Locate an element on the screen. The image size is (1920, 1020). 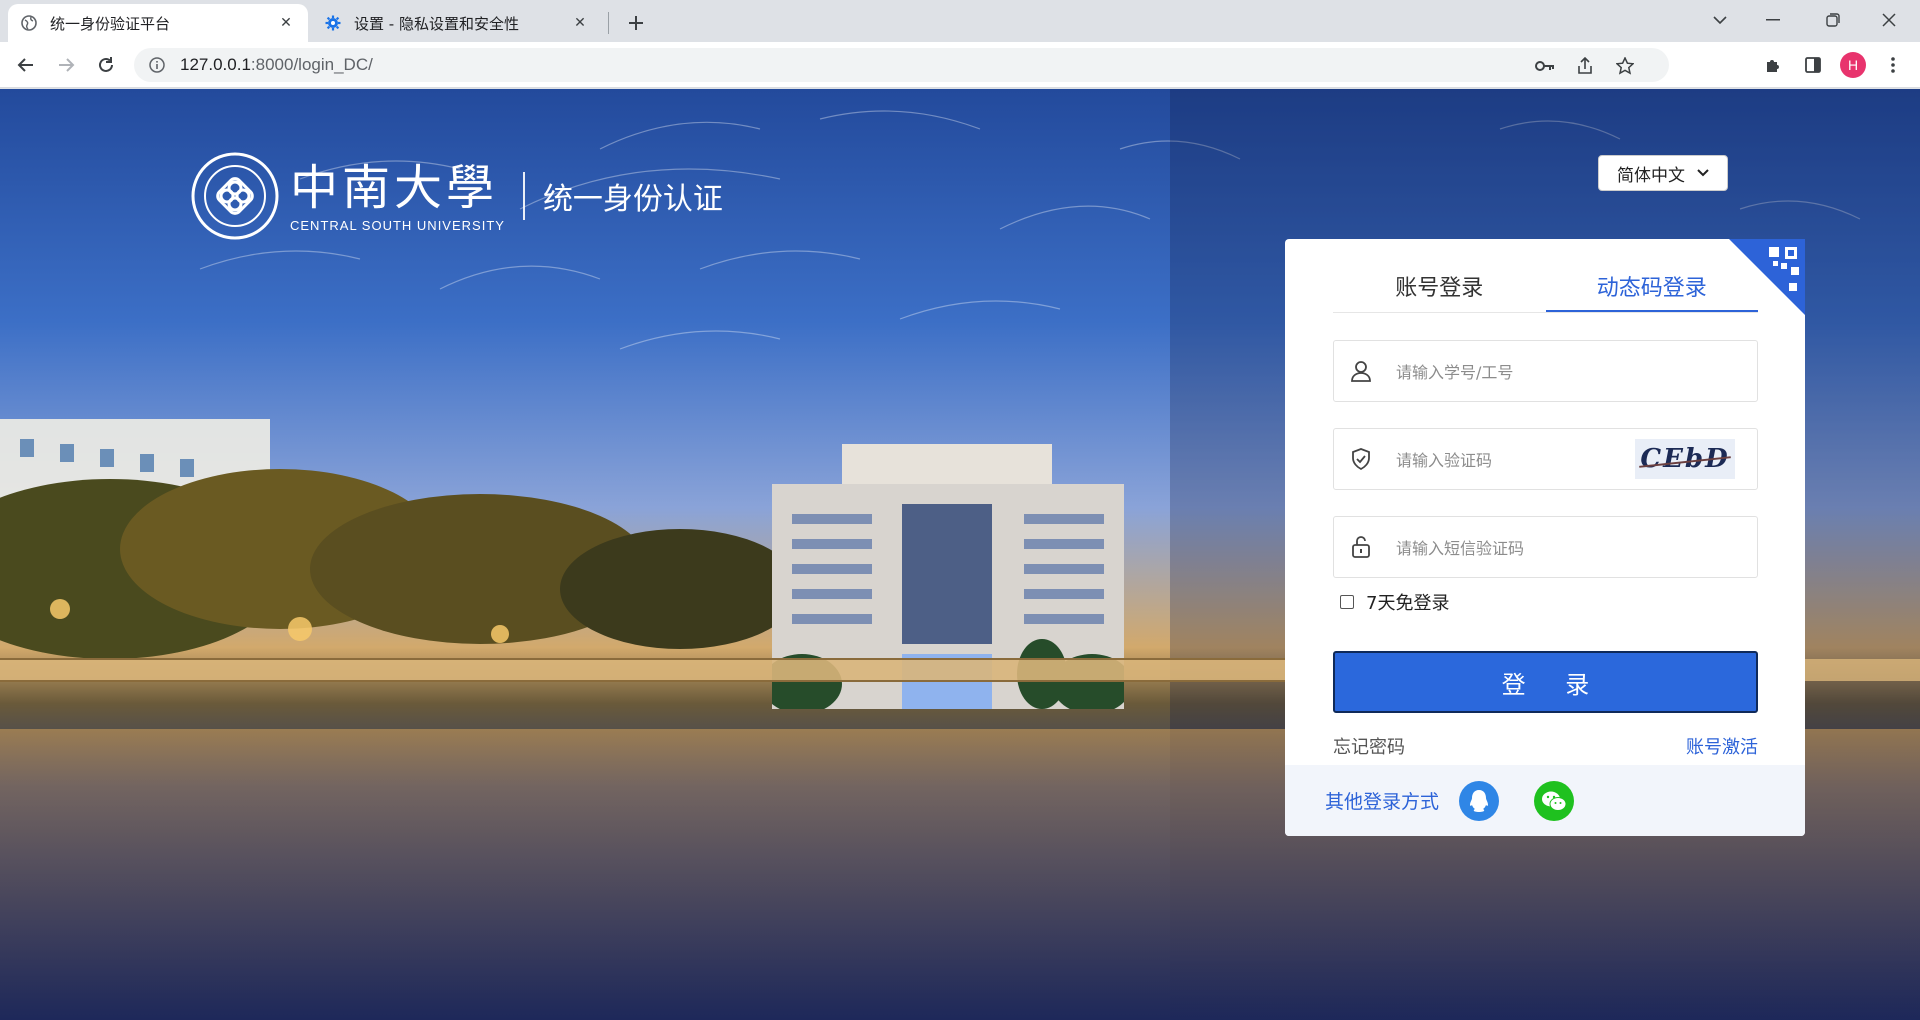
forward-arrow-icon is located at coordinates (66, 65).